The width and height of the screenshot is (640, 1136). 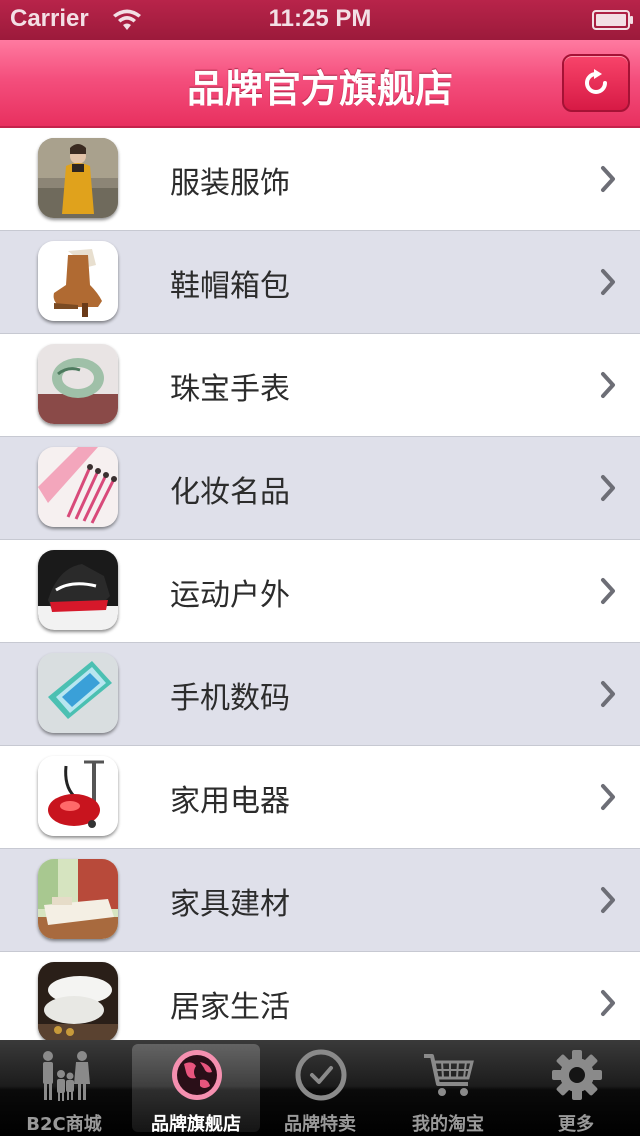 I want to click on tab-label: B2C商城, so click(x=64, y=1124).